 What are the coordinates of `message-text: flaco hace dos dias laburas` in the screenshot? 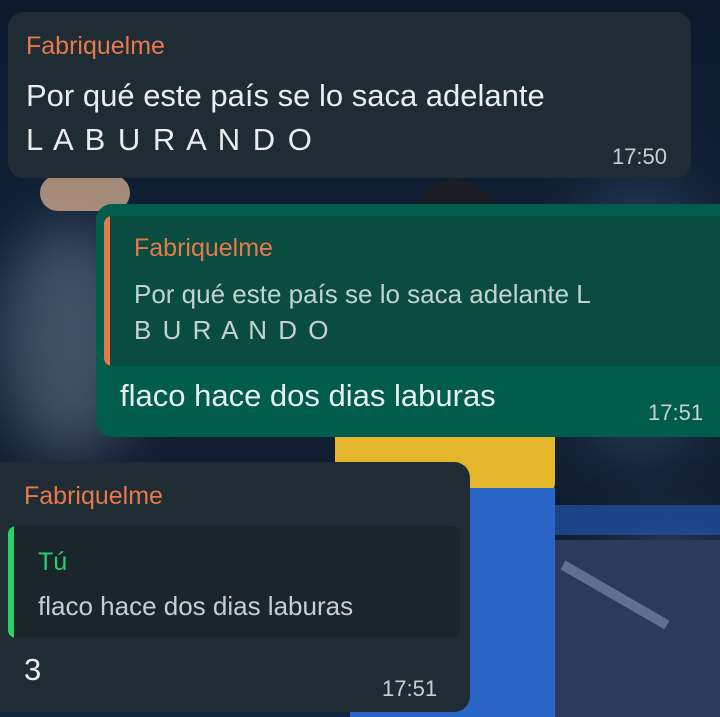 It's located at (308, 395).